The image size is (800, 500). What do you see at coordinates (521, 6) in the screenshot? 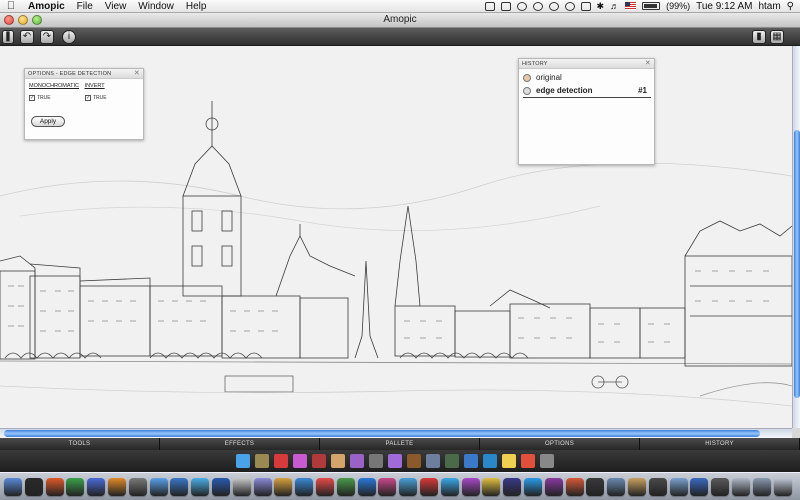
I see `eye-icon` at bounding box center [521, 6].